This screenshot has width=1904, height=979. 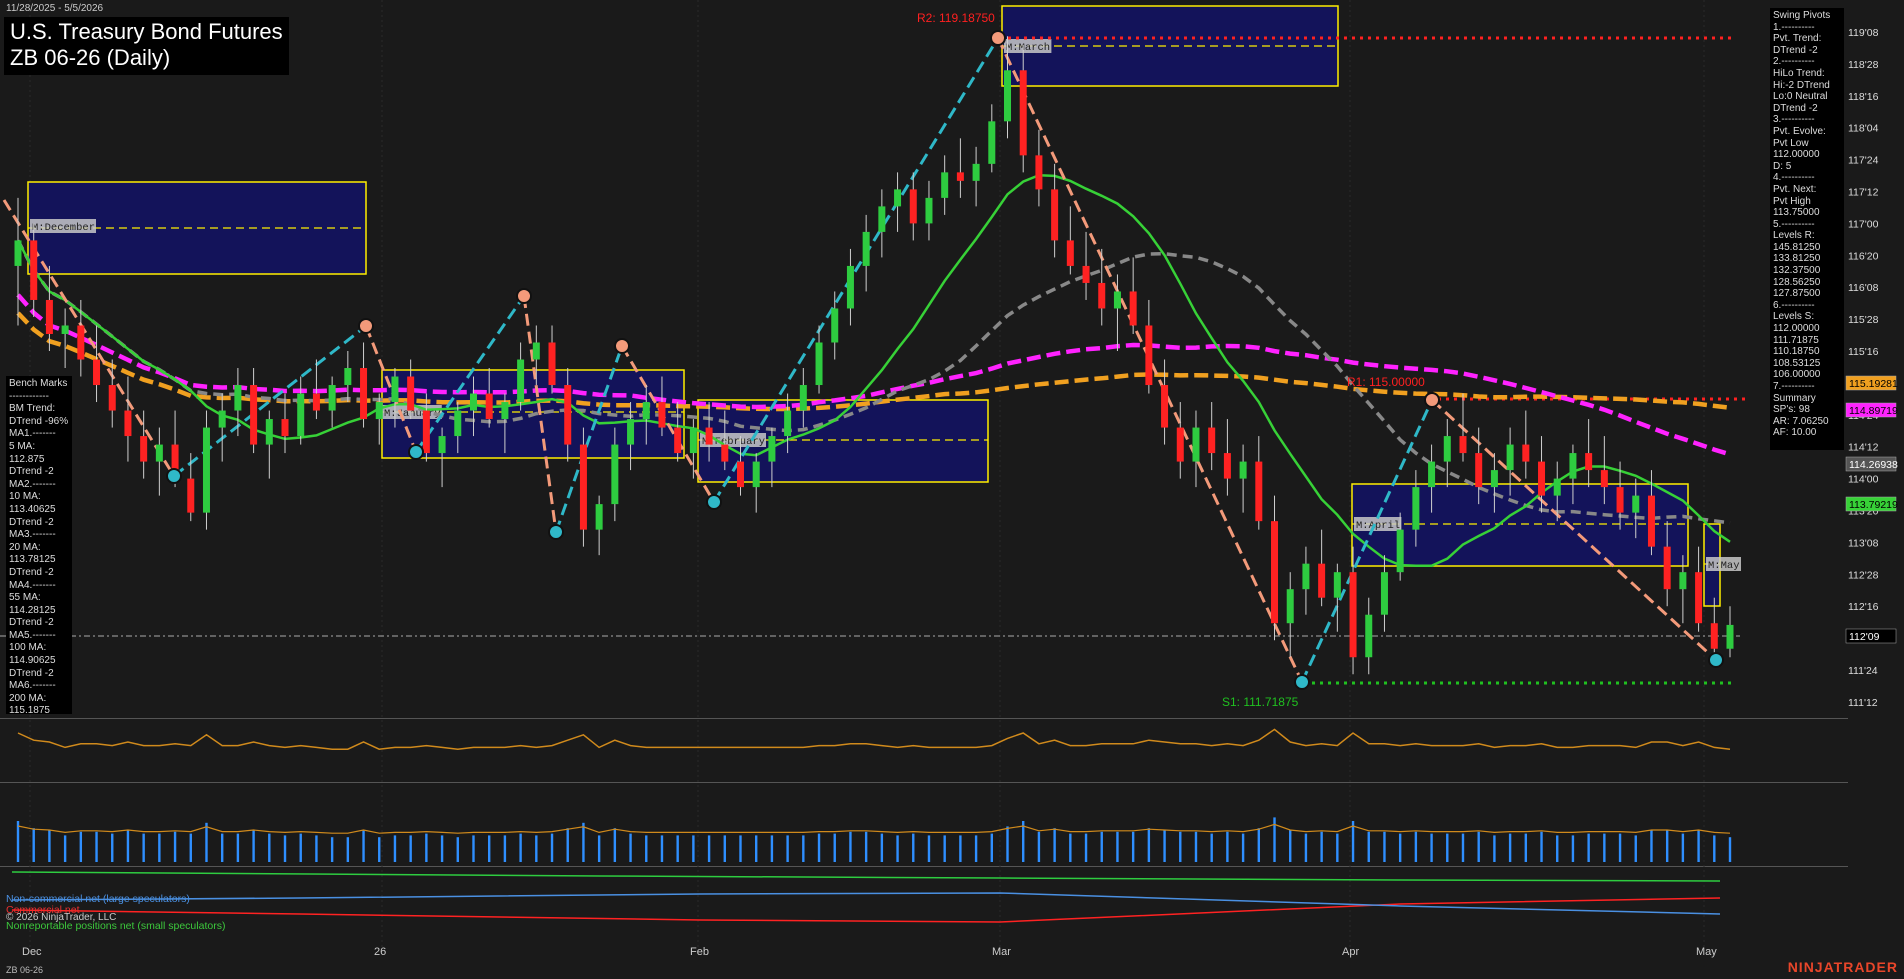 I want to click on price-tick-label: 111'24, so click(x=1863, y=671).